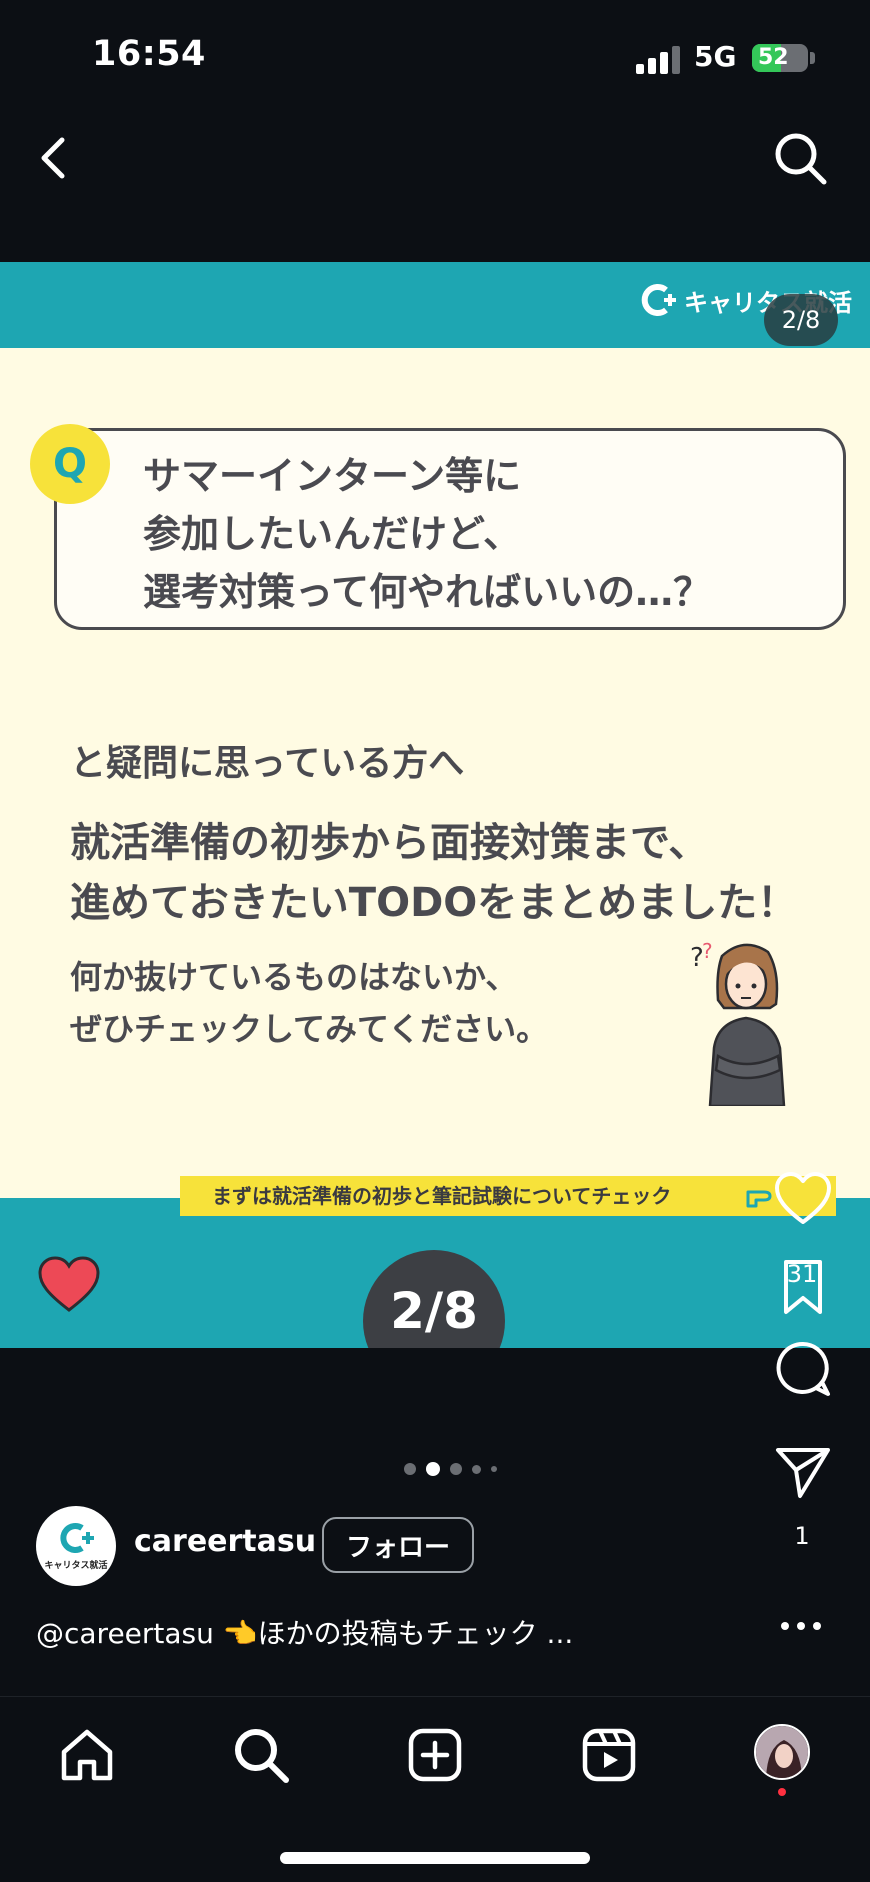  I want to click on headline-line-2: 進めておきたいTODOをまとめました！, so click(434, 903).